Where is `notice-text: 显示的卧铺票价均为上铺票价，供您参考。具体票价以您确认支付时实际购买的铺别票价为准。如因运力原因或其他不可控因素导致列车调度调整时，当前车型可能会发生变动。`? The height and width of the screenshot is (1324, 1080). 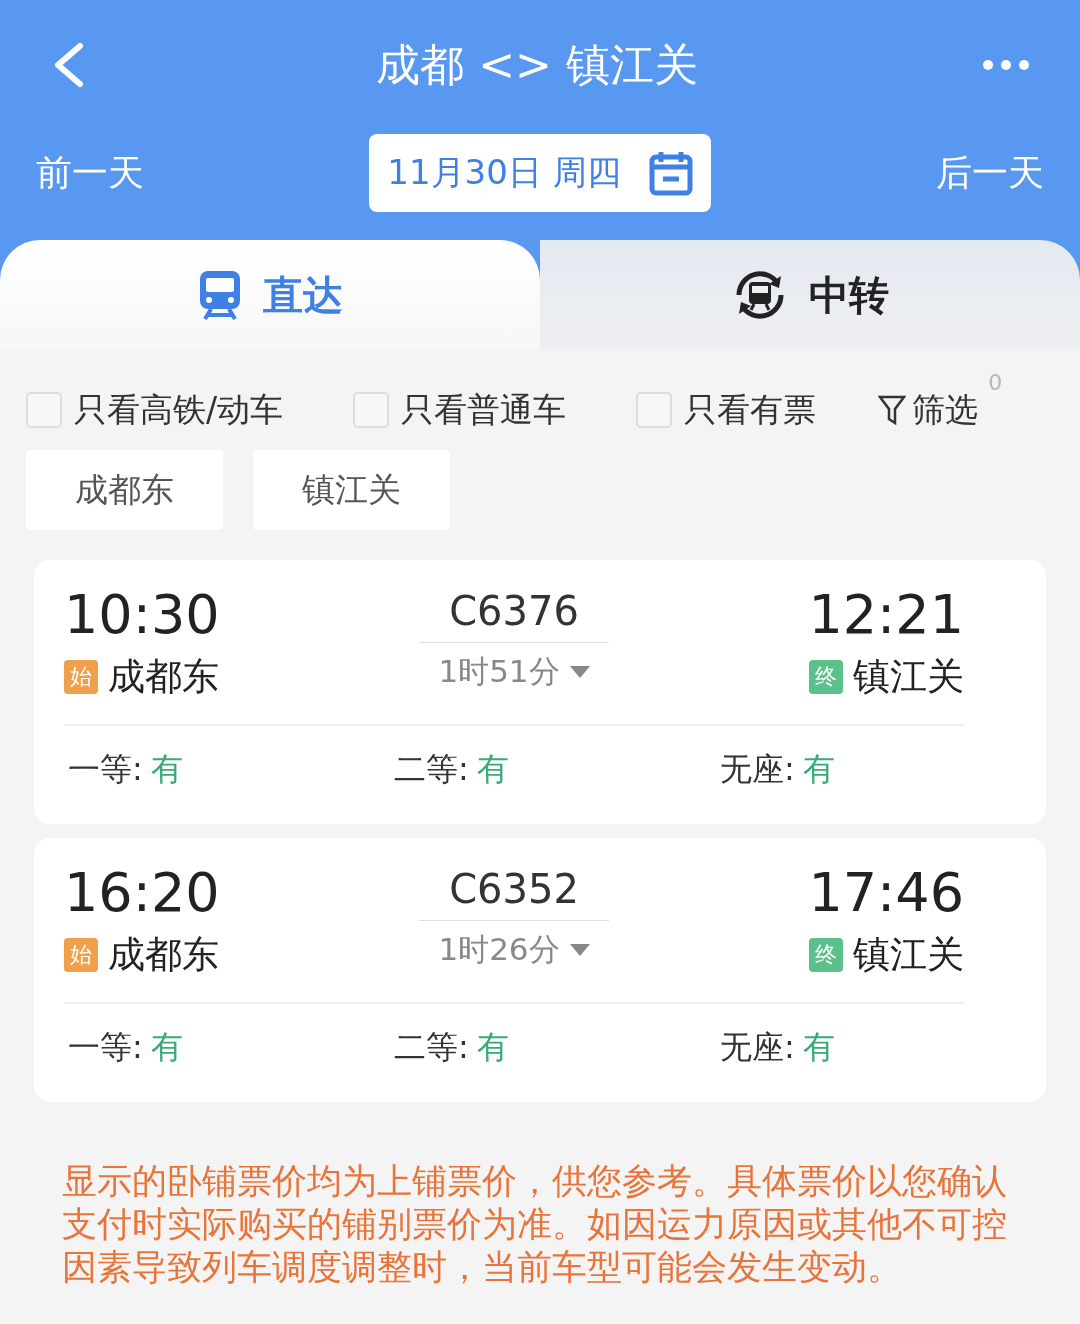
notice-text: 显示的卧铺票价均为上铺票价，供您参考。具体票价以您确认支付时实际购买的铺别票价为准。如因运力原因或其他不可控因素导致列车调度调整时，当前车型可能会发生变动。 is located at coordinates (535, 1224).